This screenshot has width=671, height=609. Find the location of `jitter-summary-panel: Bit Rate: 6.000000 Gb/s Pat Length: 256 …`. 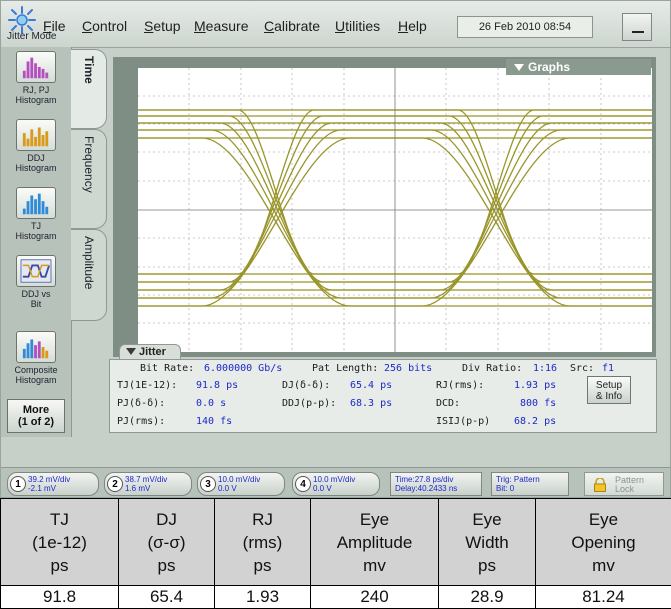

jitter-summary-panel: Bit Rate: 6.000000 Gb/s Pat Length: 256 … is located at coordinates (383, 396).